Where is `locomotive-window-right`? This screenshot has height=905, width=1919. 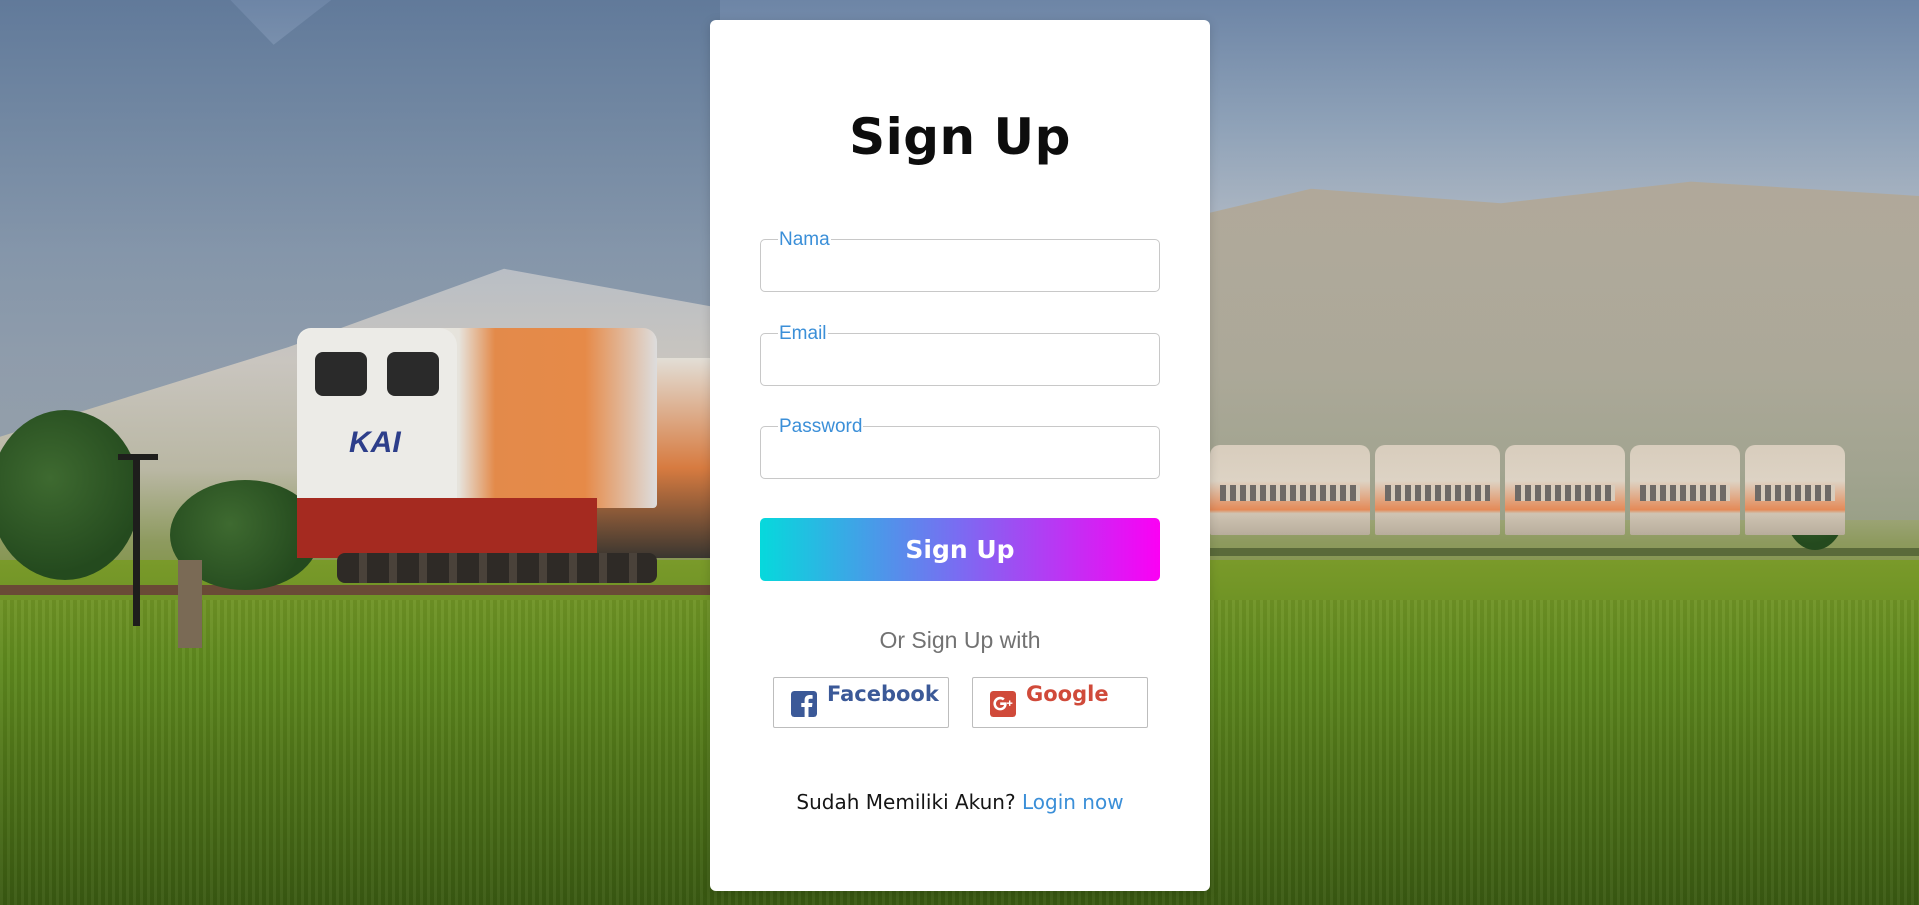 locomotive-window-right is located at coordinates (413, 374).